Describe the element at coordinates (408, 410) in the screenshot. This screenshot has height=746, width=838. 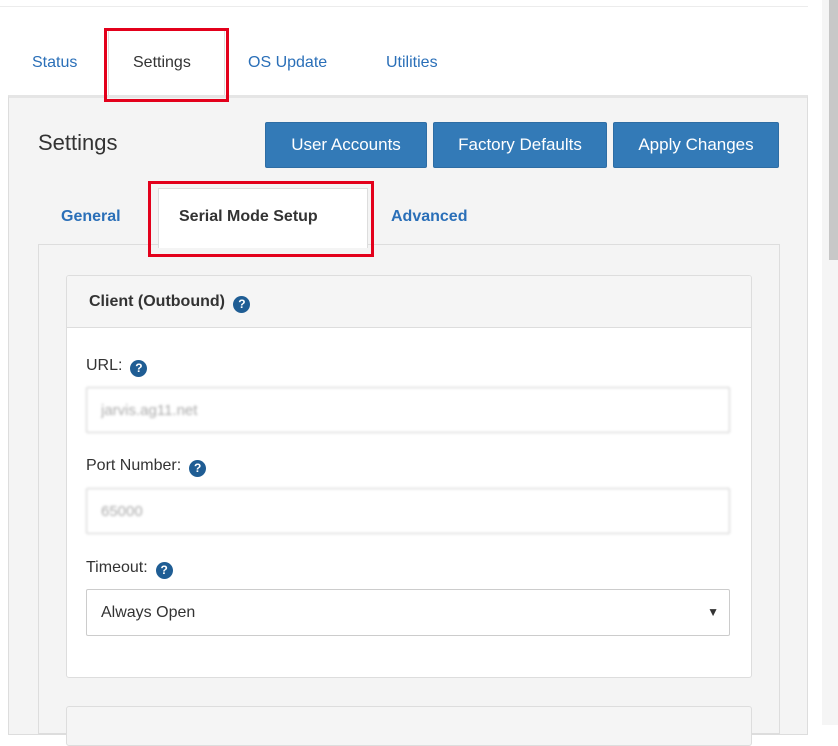
I see `url-input` at that location.